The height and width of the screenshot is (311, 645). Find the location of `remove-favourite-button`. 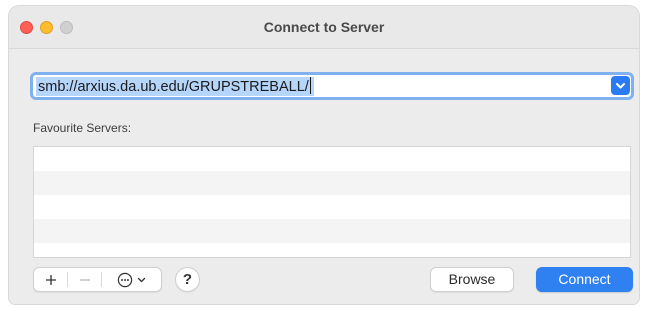

remove-favourite-button is located at coordinates (84, 279).